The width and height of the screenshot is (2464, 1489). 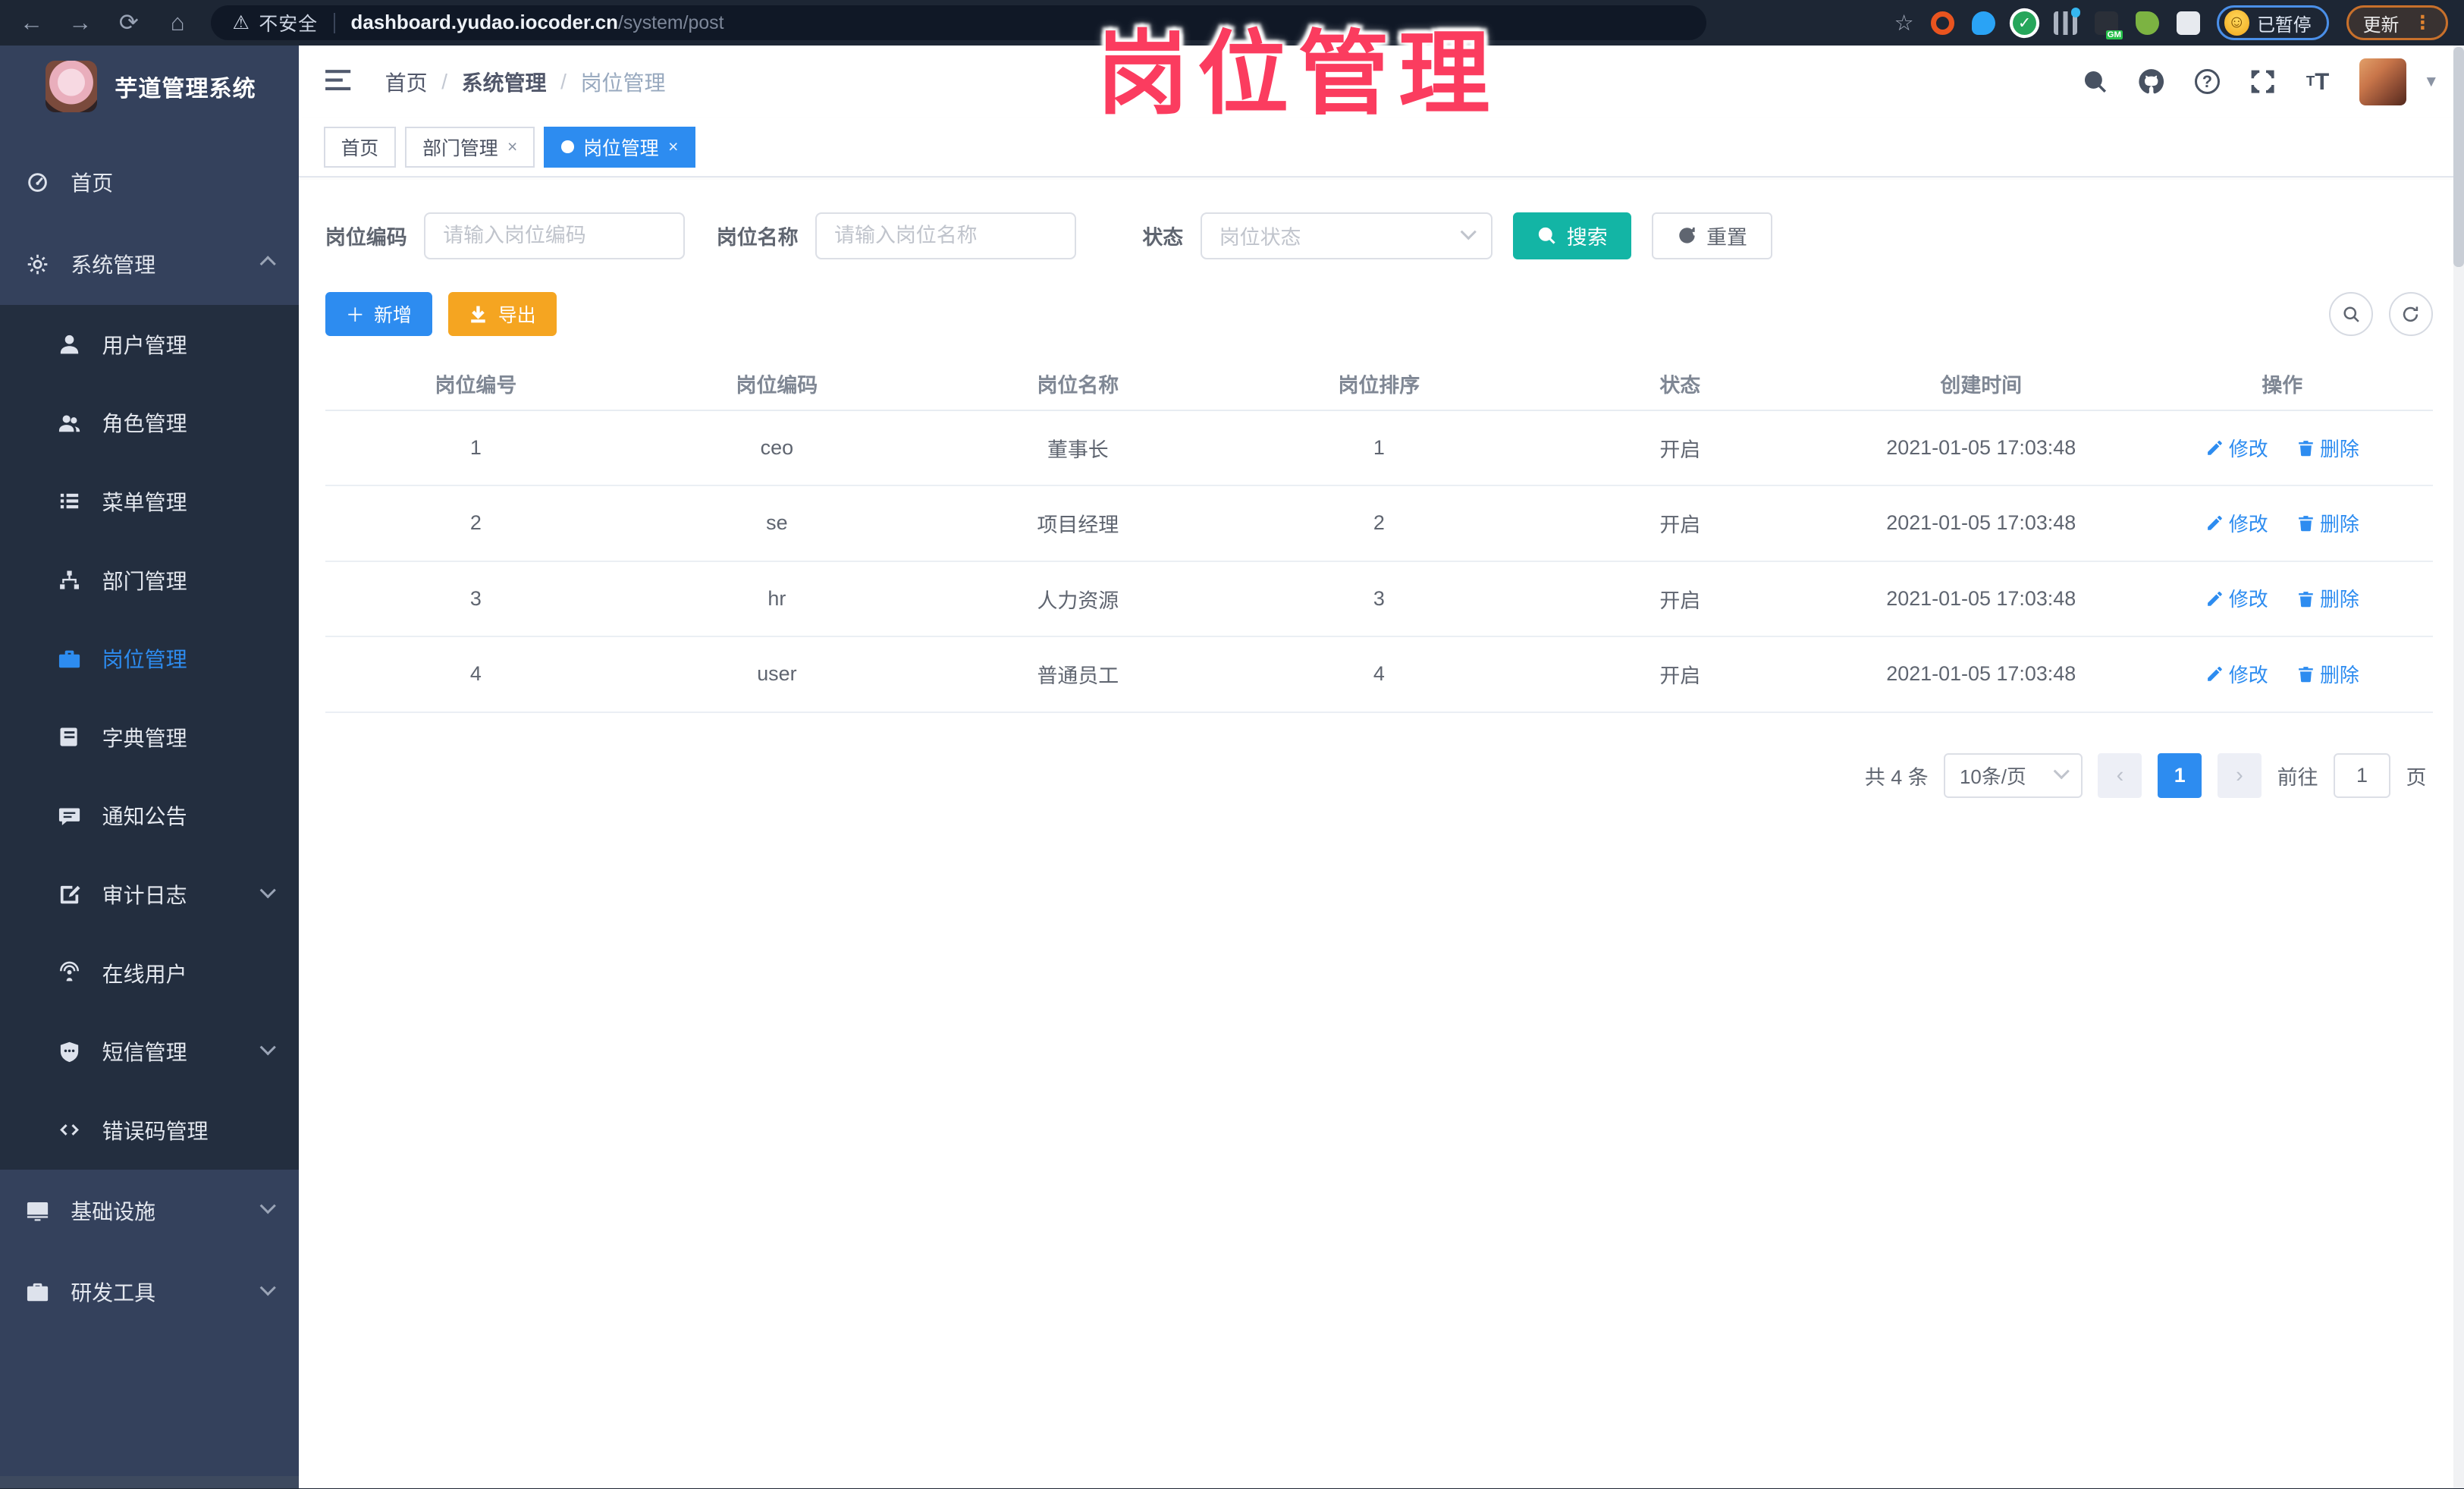 What do you see at coordinates (2422, 22) in the screenshot?
I see `browser-menu-dots-icon: ⋮` at bounding box center [2422, 22].